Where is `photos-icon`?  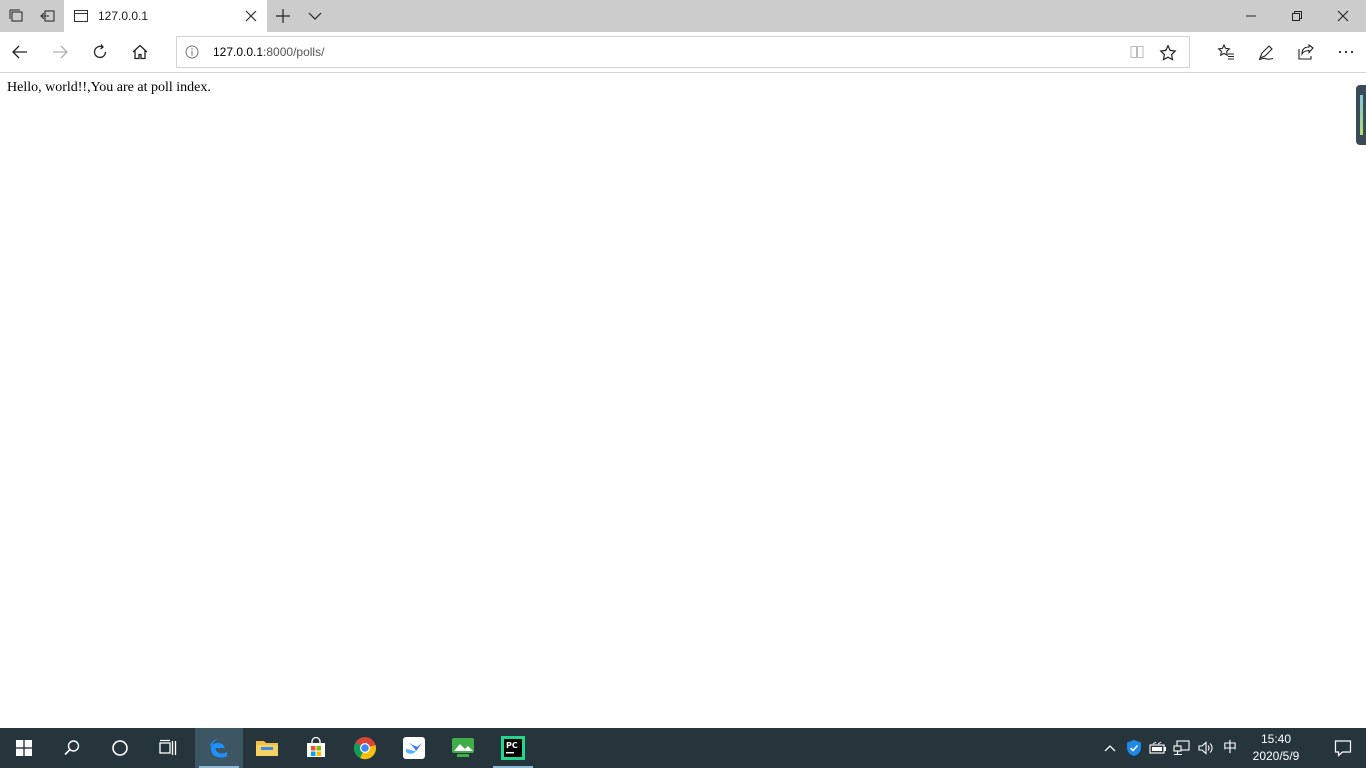
photos-icon is located at coordinates (463, 747).